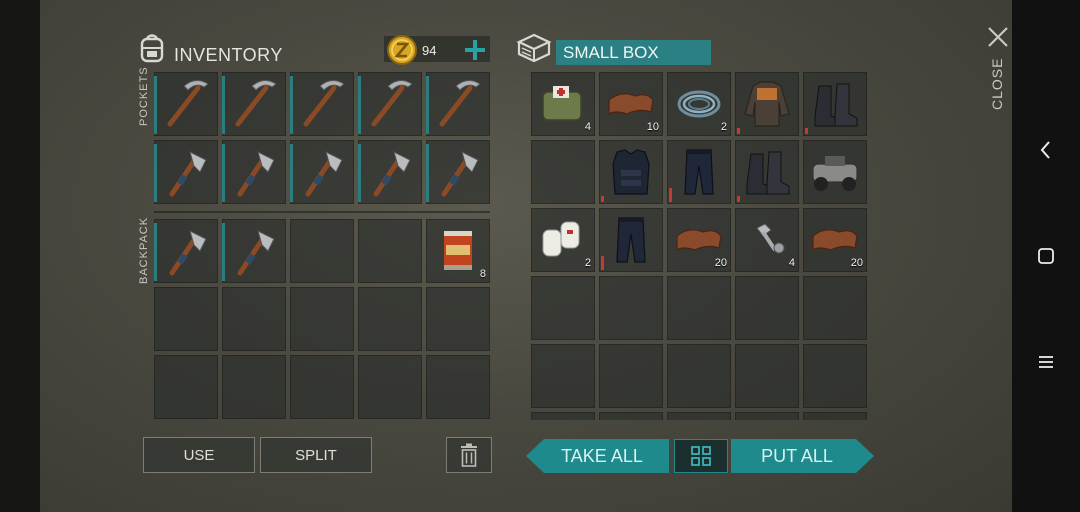  I want to click on plus-icon, so click(475, 50).